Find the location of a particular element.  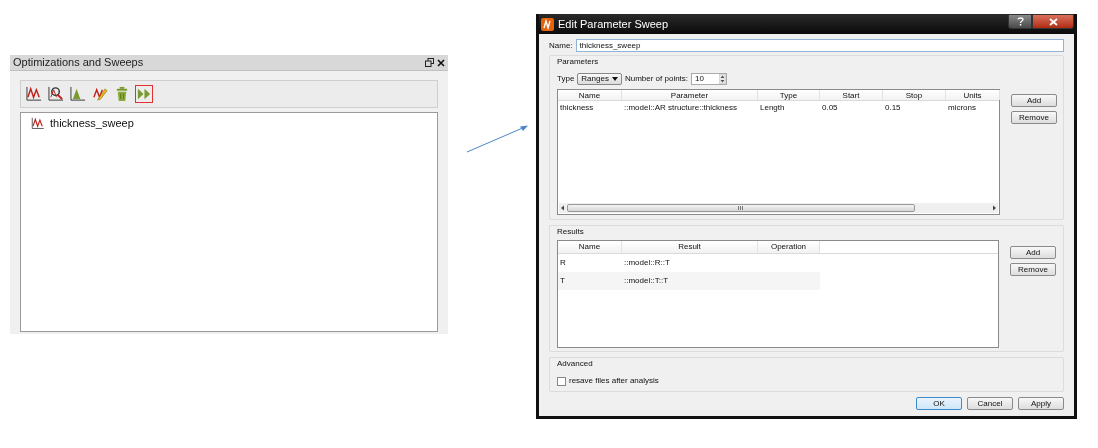

trash-icon is located at coordinates (122, 94).